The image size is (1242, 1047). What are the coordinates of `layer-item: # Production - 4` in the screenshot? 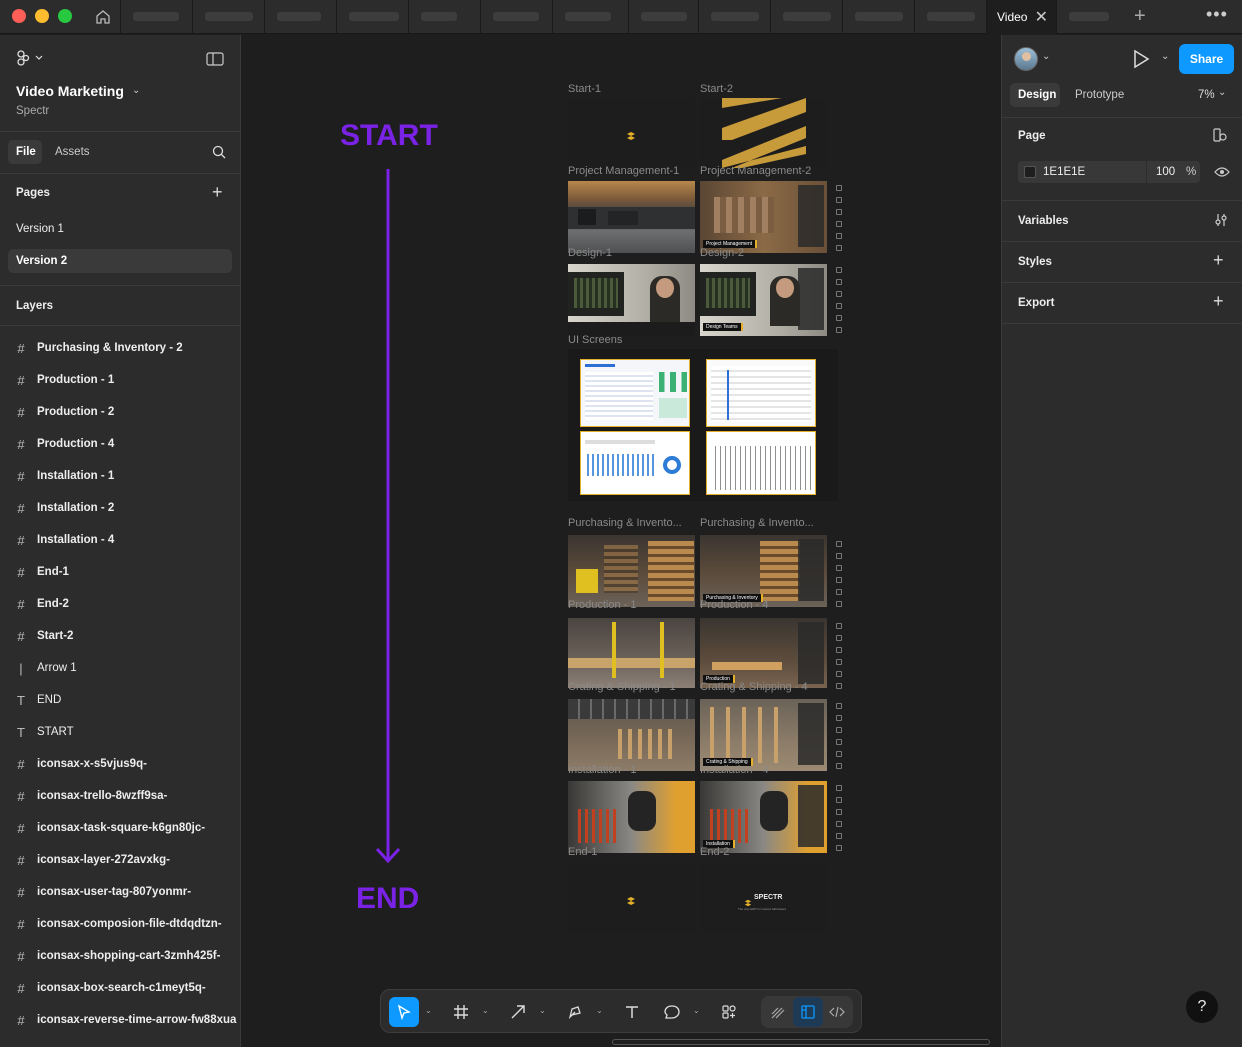 It's located at (120, 445).